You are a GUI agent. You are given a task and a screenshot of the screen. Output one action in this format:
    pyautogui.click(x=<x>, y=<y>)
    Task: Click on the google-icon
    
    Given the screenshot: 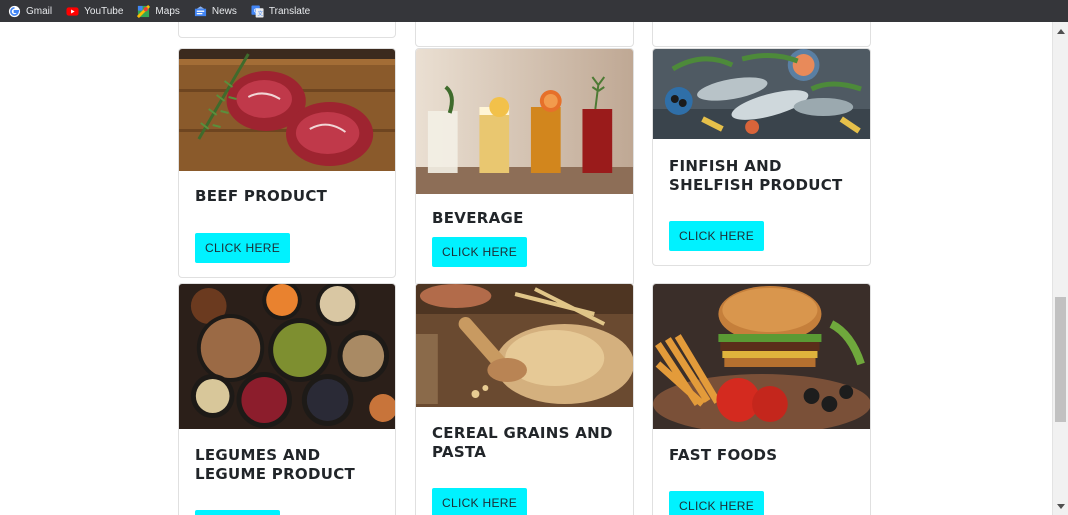 What is the action you would take?
    pyautogui.click(x=14, y=11)
    